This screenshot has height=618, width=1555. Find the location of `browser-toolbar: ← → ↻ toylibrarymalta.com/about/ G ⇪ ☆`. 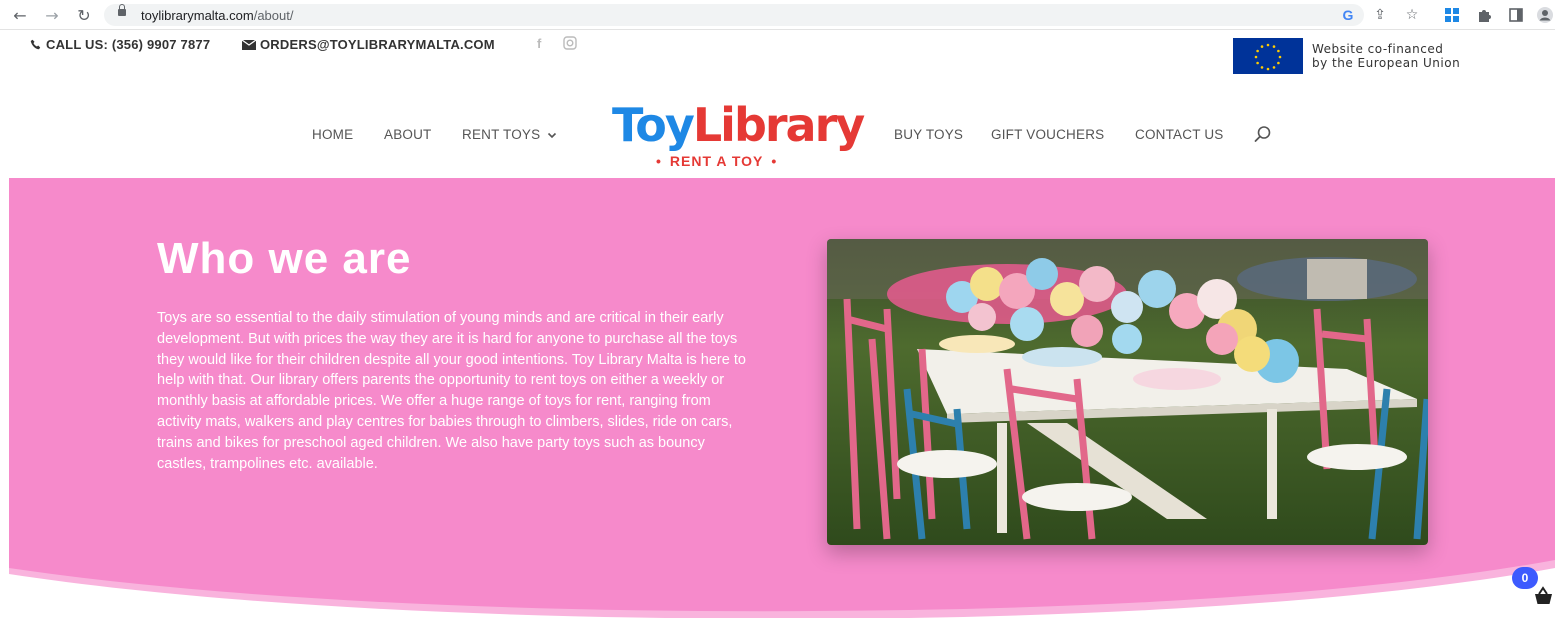

browser-toolbar: ← → ↻ toylibrarymalta.com/about/ G ⇪ ☆ is located at coordinates (777, 15).